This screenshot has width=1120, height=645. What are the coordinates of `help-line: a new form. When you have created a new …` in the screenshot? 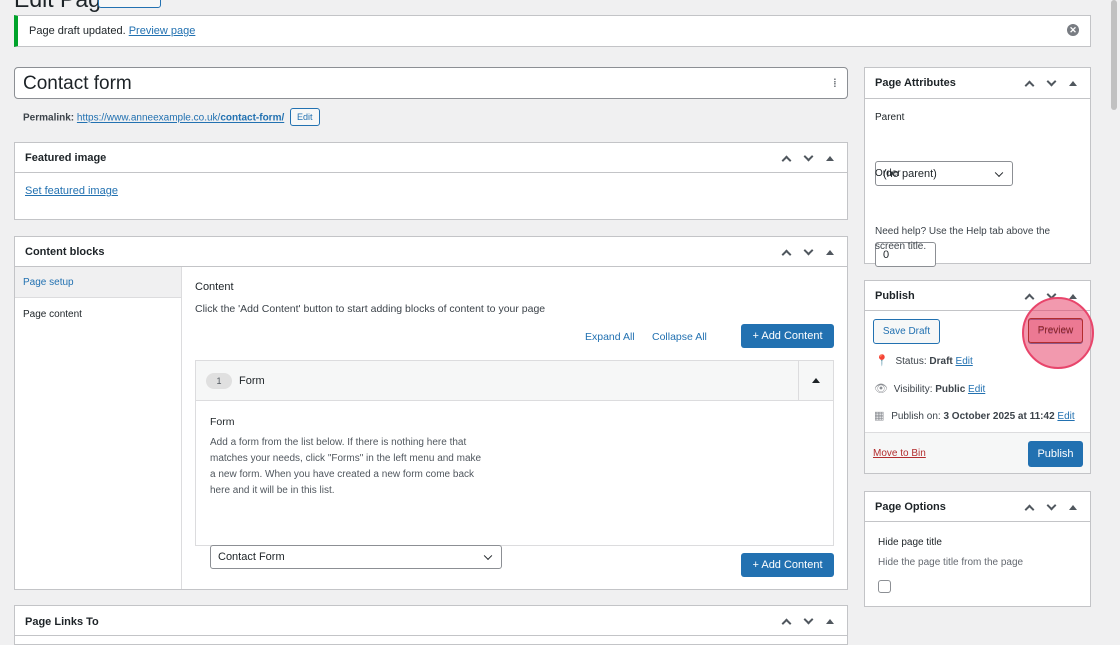 It's located at (342, 474).